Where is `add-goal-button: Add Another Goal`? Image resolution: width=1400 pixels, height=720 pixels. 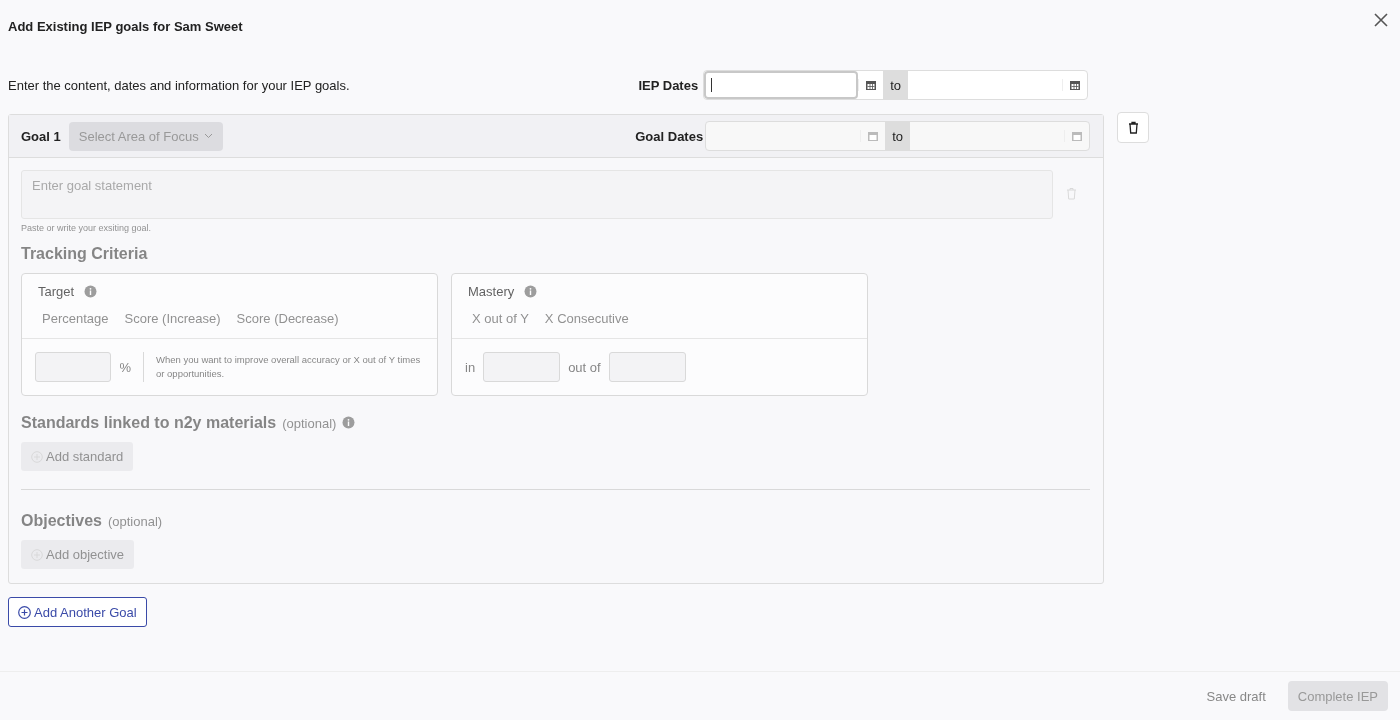
add-goal-button: Add Another Goal is located at coordinates (77, 612).